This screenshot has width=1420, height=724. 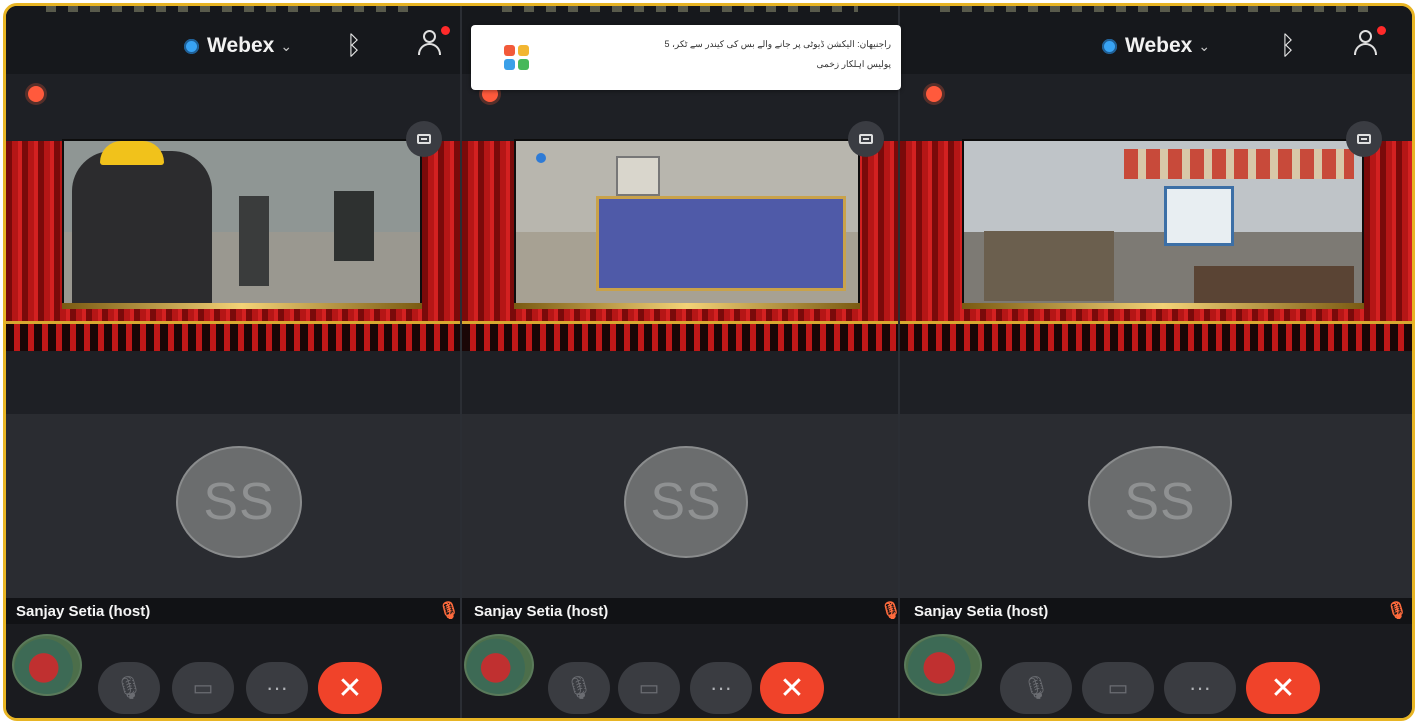 What do you see at coordinates (518, 59) in the screenshot?
I see `news-app-logo-icon` at bounding box center [518, 59].